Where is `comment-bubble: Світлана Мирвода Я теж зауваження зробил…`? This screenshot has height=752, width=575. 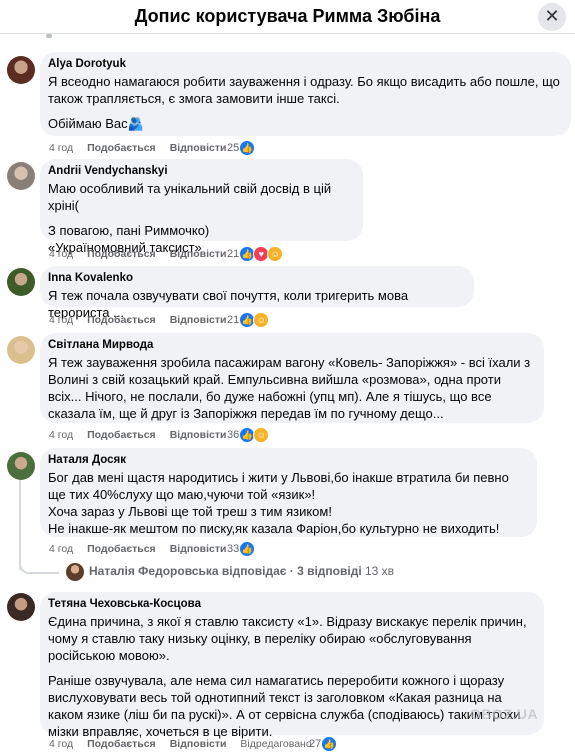 comment-bubble: Світлана Мирвода Я теж зауваження зробил… is located at coordinates (292, 378).